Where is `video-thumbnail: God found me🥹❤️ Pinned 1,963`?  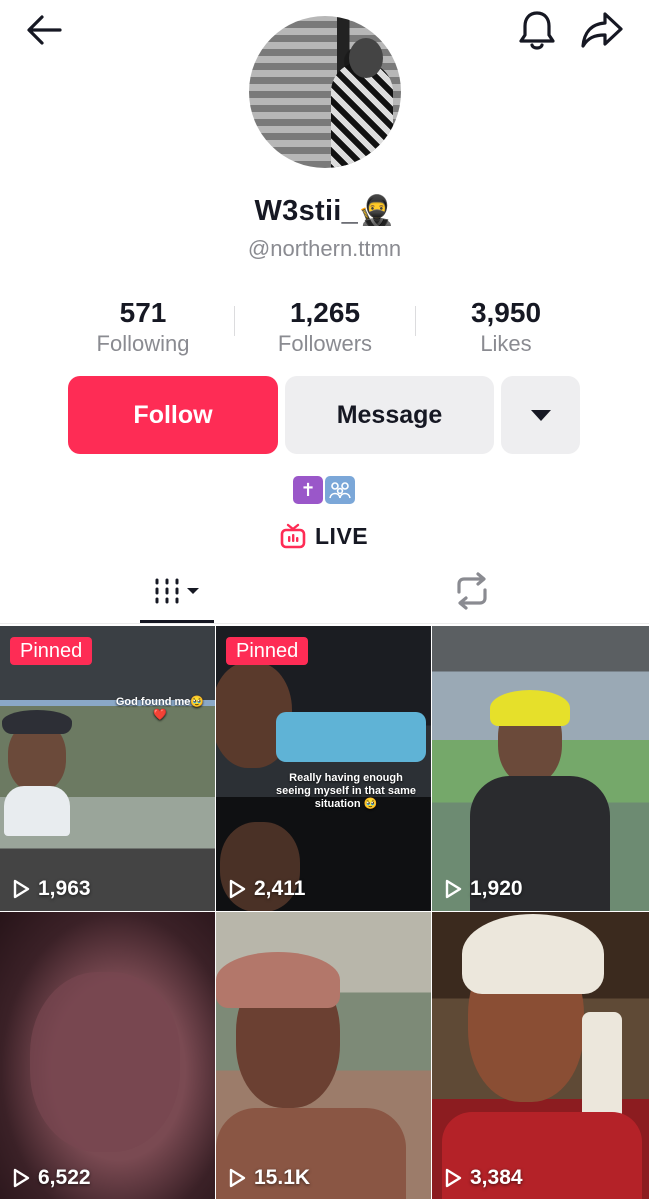 video-thumbnail: God found me🥹❤️ Pinned 1,963 is located at coordinates (107, 768).